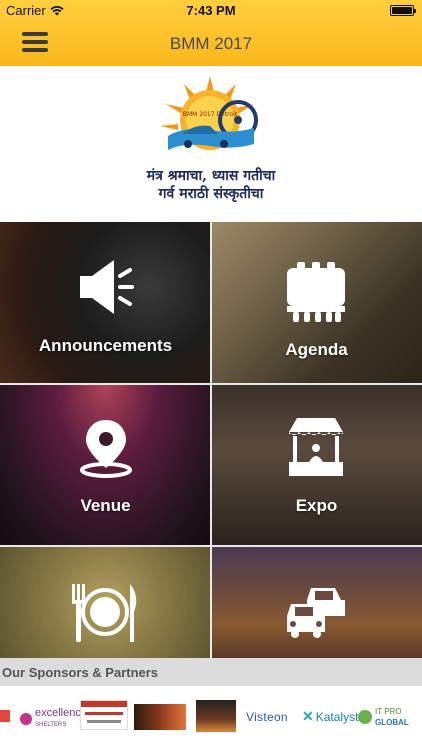 The image size is (422, 750). Describe the element at coordinates (211, 672) in the screenshot. I see `sponsors-header: Our Sponsors & Partners` at that location.